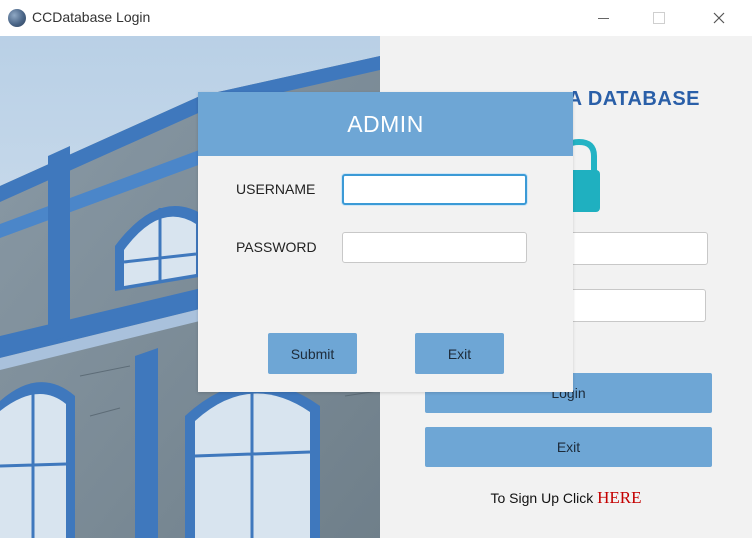 The image size is (752, 538). Describe the element at coordinates (434, 189) in the screenshot. I see `username-field` at that location.